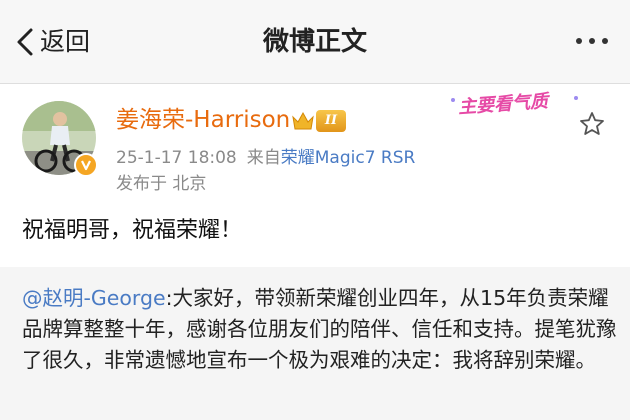 Image resolution: width=630 pixels, height=420 pixels. I want to click on verified-badge-icon, so click(86, 165).